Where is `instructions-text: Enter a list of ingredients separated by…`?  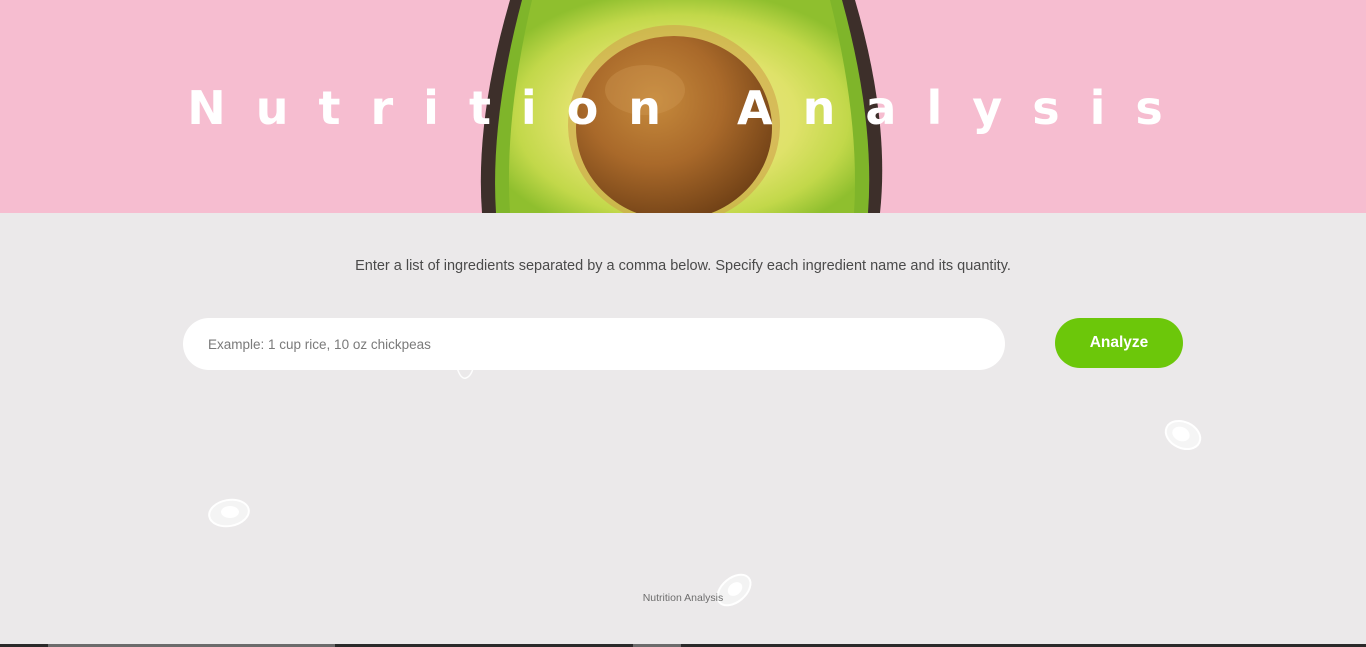
instructions-text: Enter a list of ingredients separated by… is located at coordinates (683, 266).